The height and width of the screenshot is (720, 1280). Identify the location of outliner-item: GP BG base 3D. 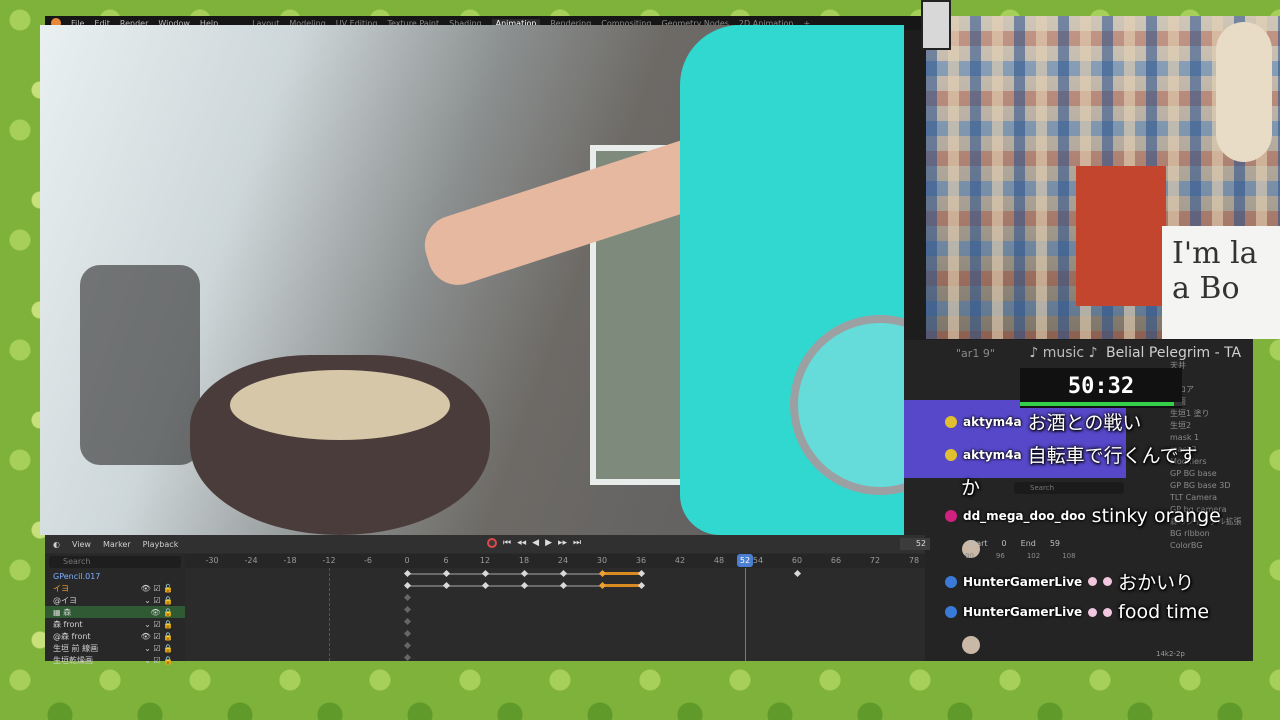
(1211, 486).